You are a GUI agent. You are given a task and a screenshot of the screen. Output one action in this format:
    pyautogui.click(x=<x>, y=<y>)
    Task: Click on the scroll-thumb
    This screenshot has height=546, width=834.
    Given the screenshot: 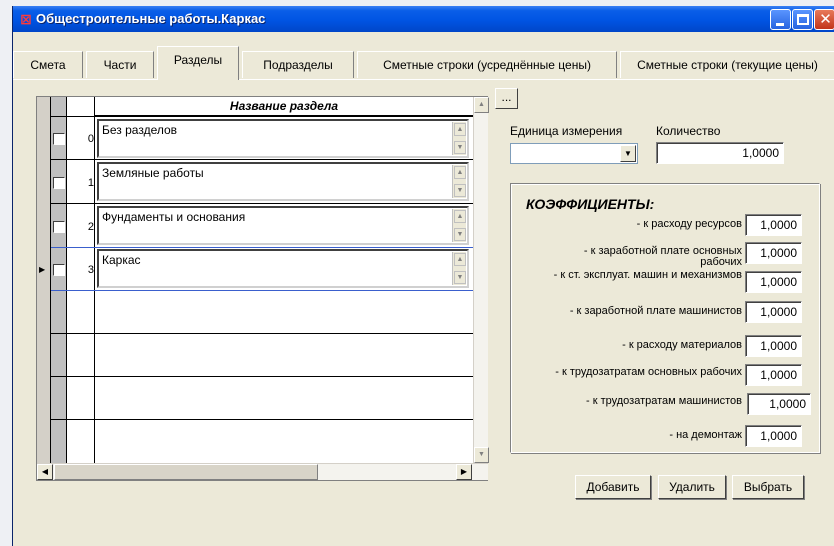 What is the action you would take?
    pyautogui.click(x=186, y=472)
    